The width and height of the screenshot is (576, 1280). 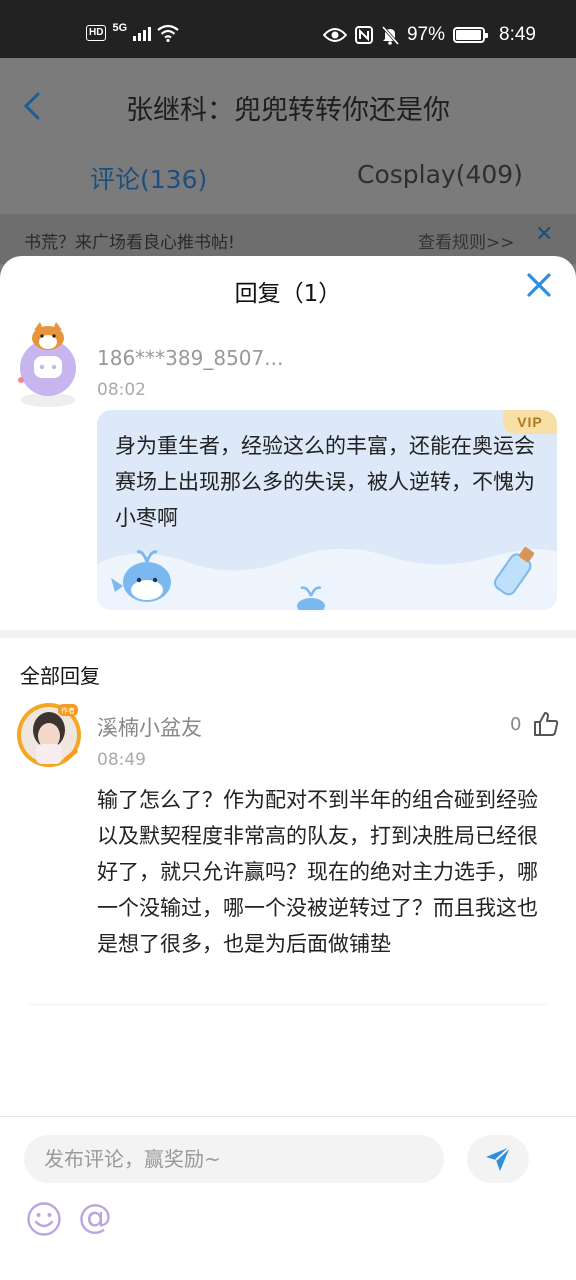 I want to click on close-notice-icon: ✕, so click(x=544, y=234).